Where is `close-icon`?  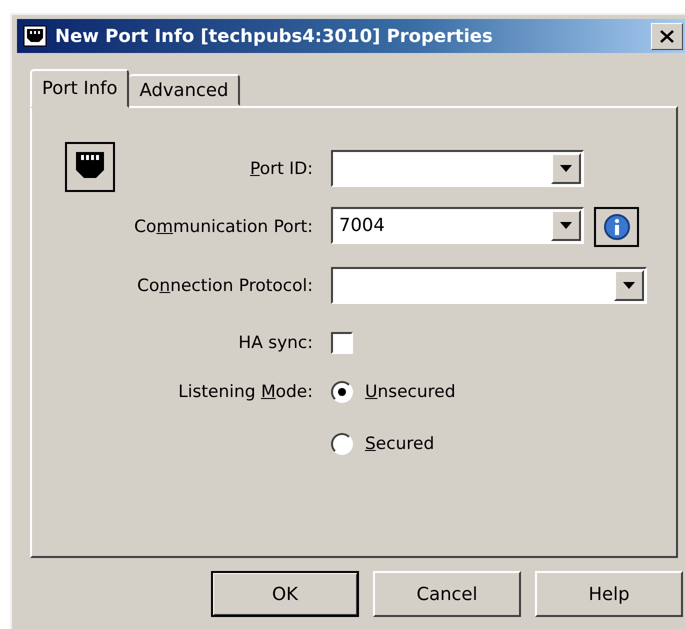 close-icon is located at coordinates (667, 36).